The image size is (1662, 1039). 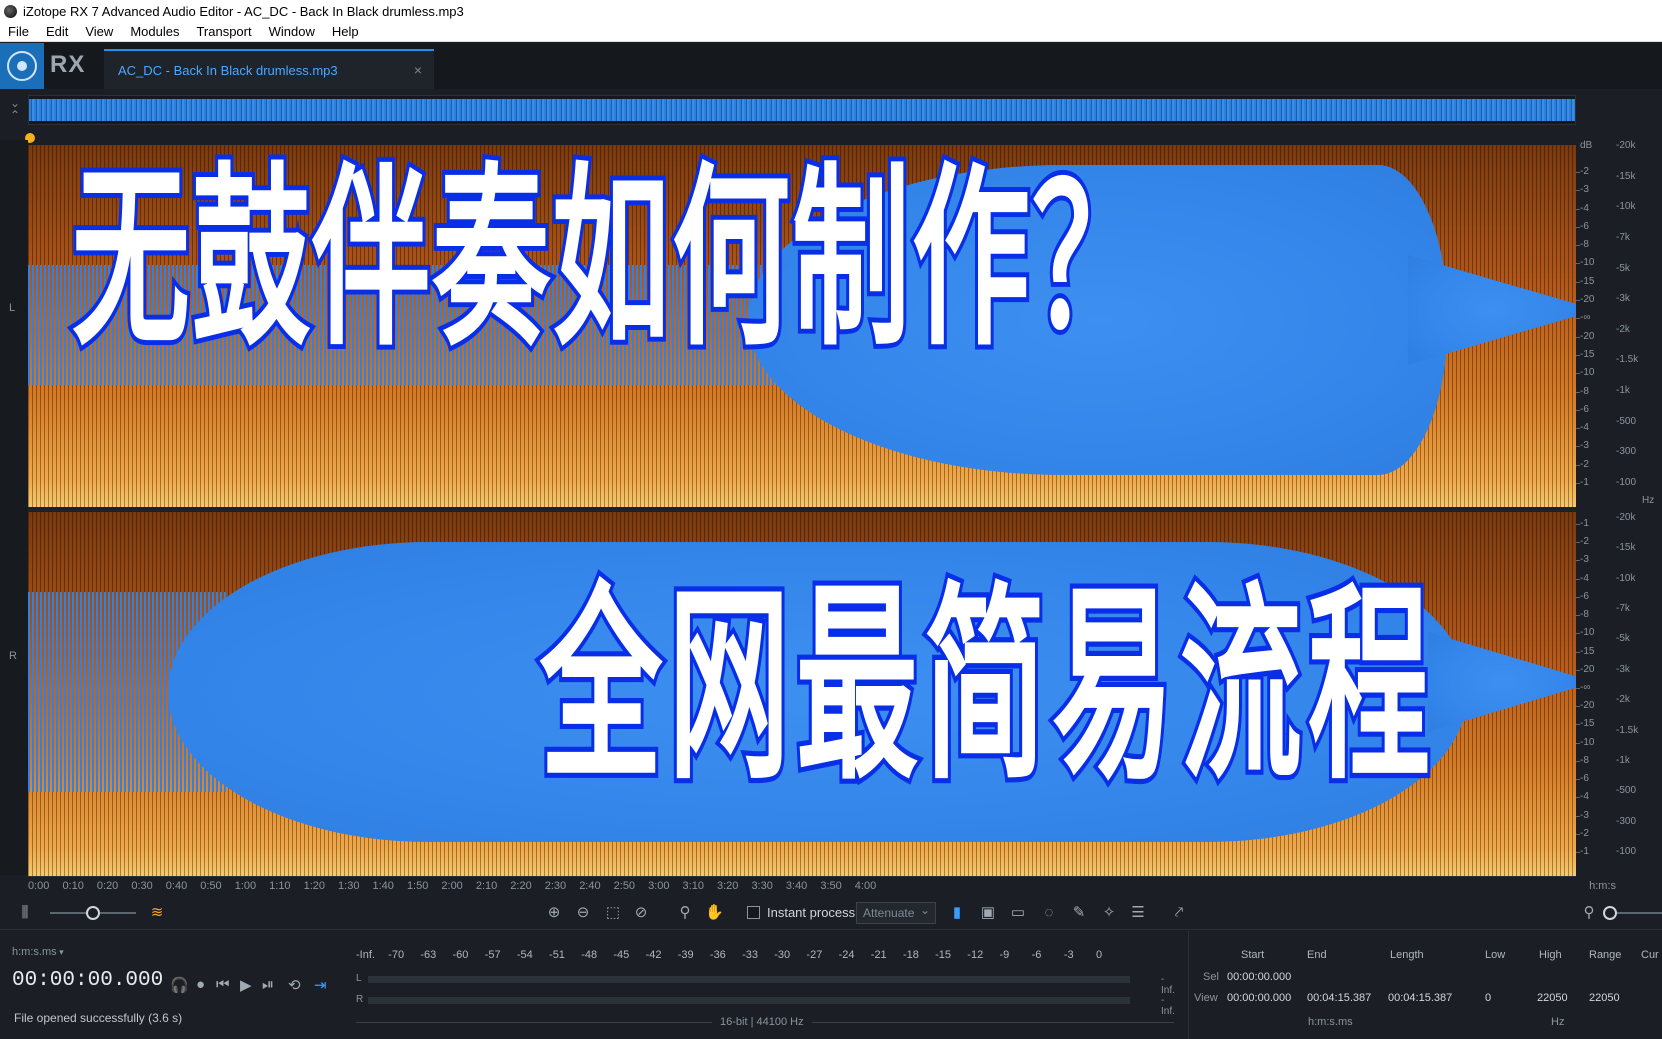 I want to click on waveform-toggle-icon: ⫼, so click(x=25, y=913).